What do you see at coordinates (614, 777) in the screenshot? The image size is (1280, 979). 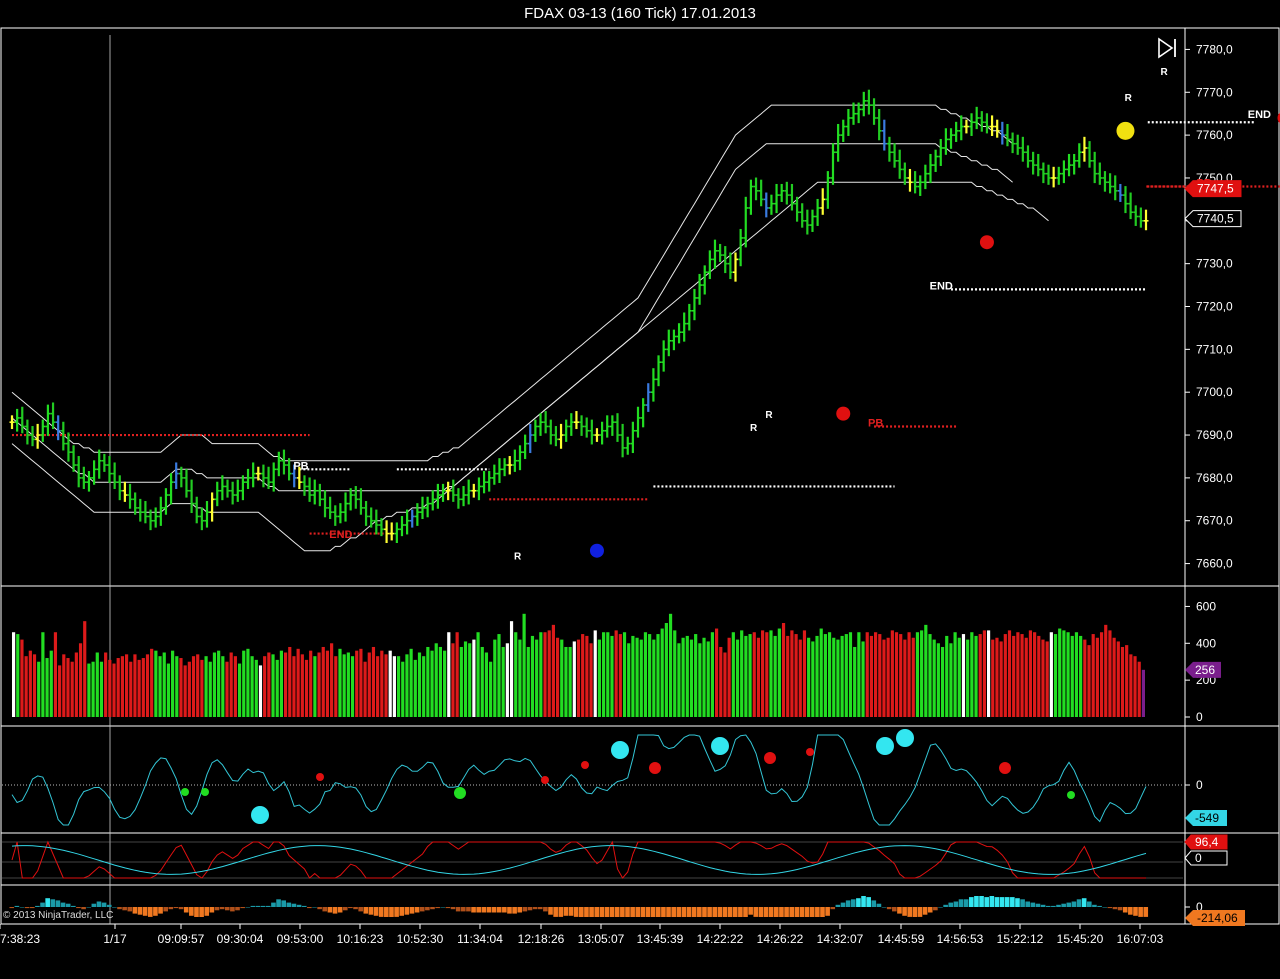 I see `oscillator-panel: 0 -549` at bounding box center [614, 777].